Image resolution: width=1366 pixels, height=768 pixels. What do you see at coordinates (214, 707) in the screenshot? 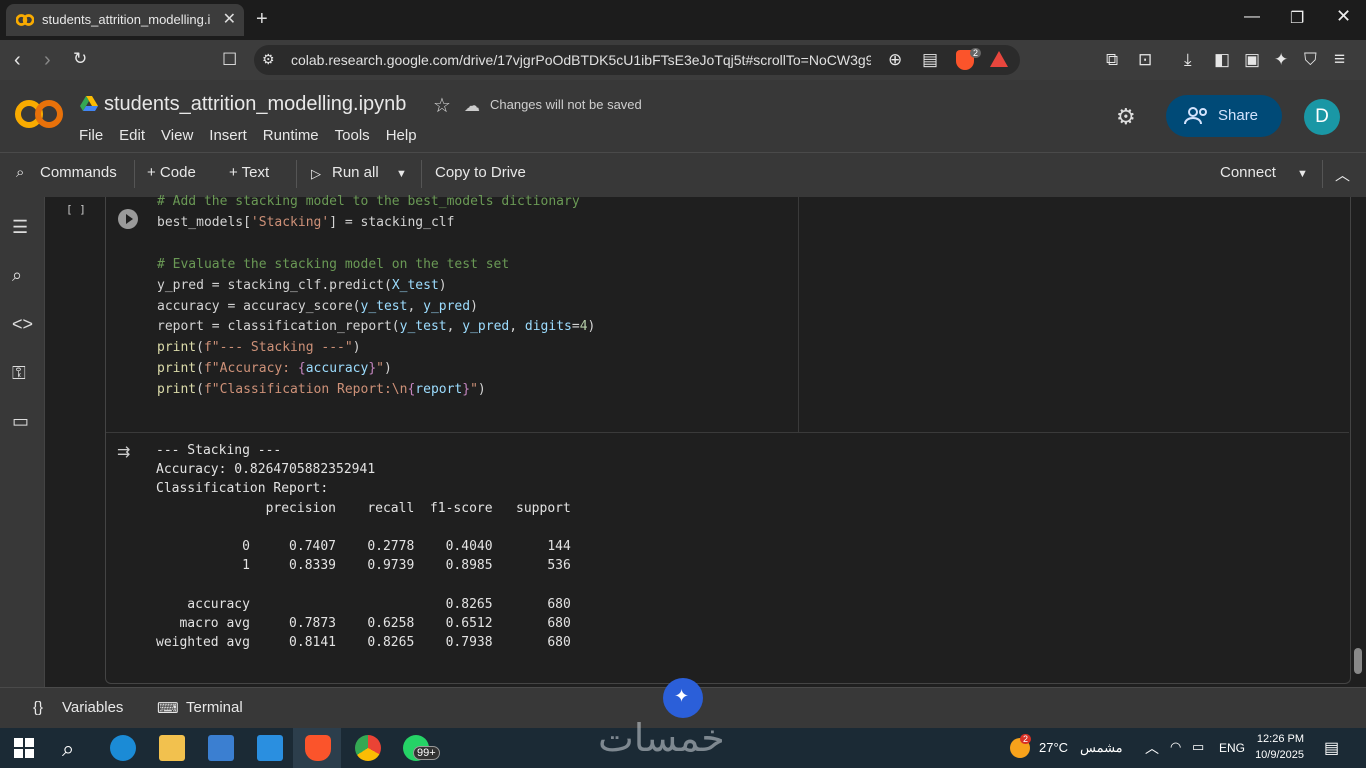
I see `terminal-button: Terminal` at bounding box center [214, 707].